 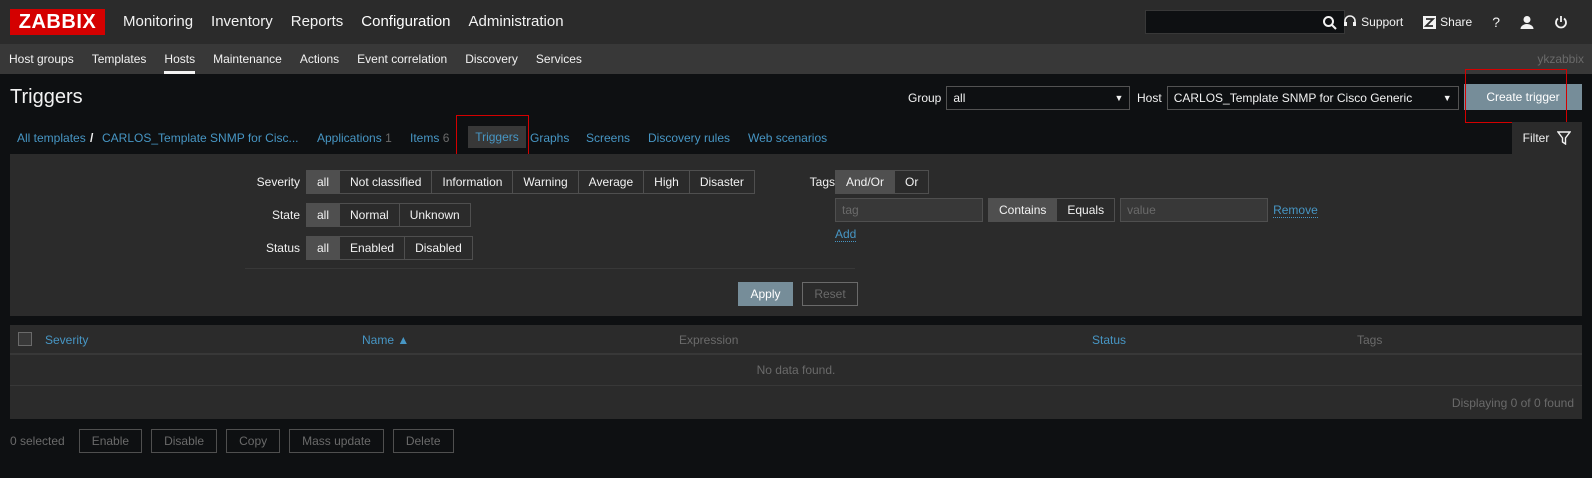 I want to click on no-data-message: No data found., so click(x=796, y=370).